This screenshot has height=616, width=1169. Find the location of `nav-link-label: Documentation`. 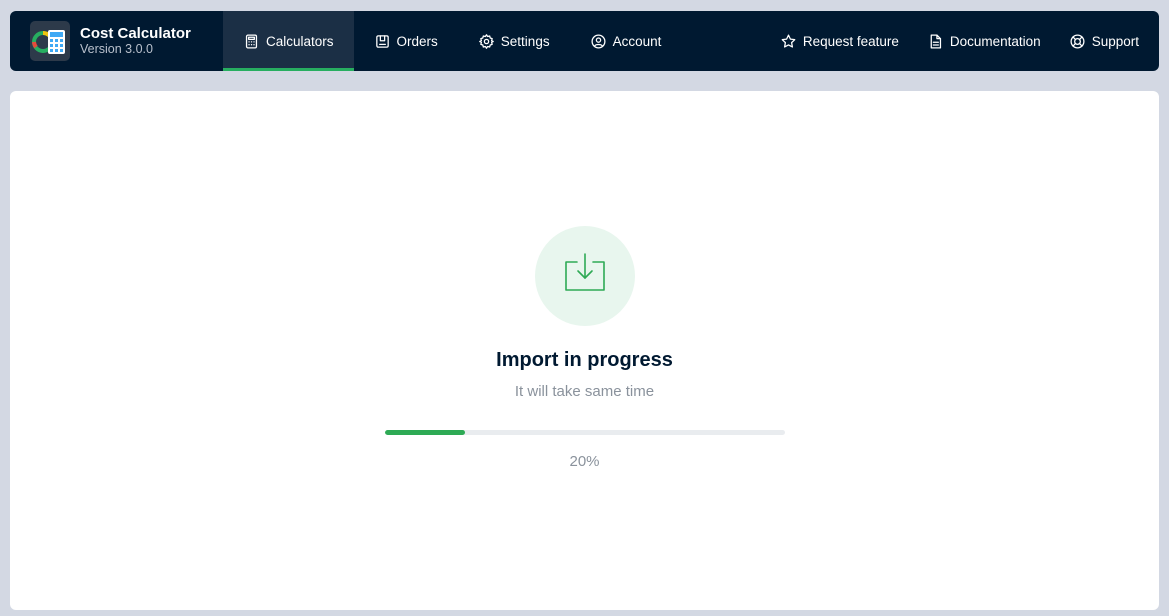

nav-link-label: Documentation is located at coordinates (995, 41).